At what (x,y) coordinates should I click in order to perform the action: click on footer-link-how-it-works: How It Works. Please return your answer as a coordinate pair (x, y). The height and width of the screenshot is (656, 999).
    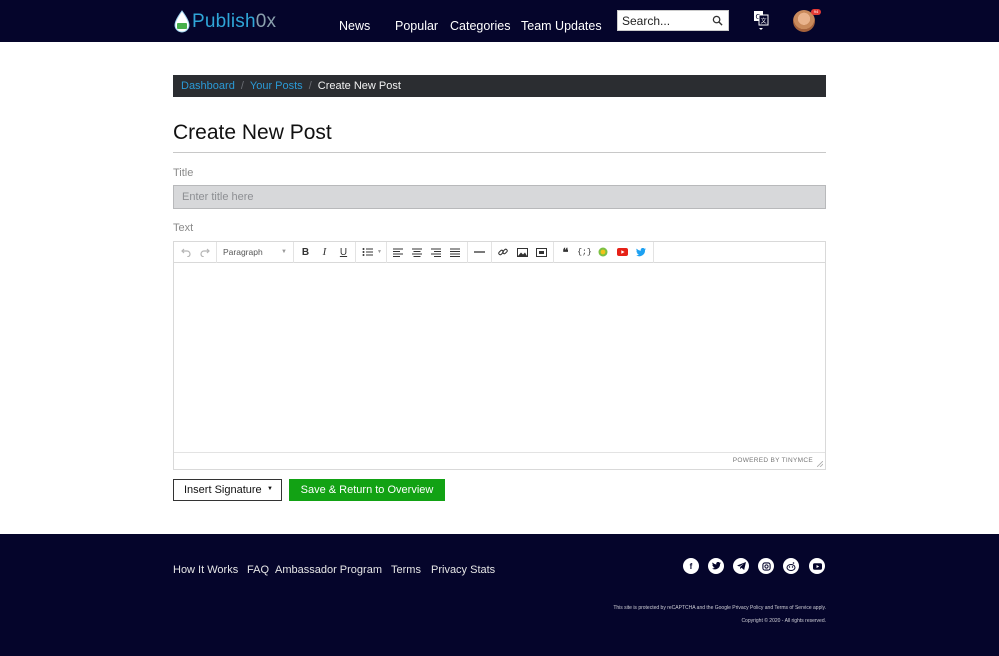
    Looking at the image, I should click on (205, 570).